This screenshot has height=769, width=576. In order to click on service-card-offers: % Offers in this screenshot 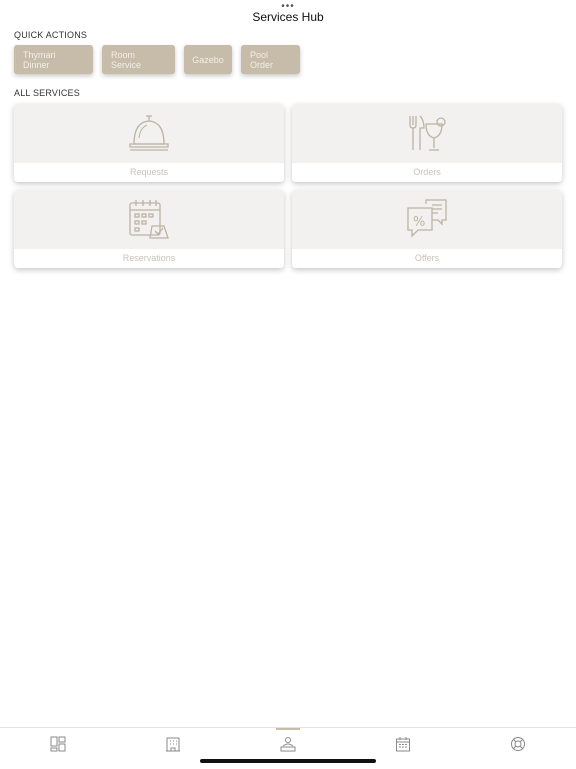, I will do `click(427, 229)`.